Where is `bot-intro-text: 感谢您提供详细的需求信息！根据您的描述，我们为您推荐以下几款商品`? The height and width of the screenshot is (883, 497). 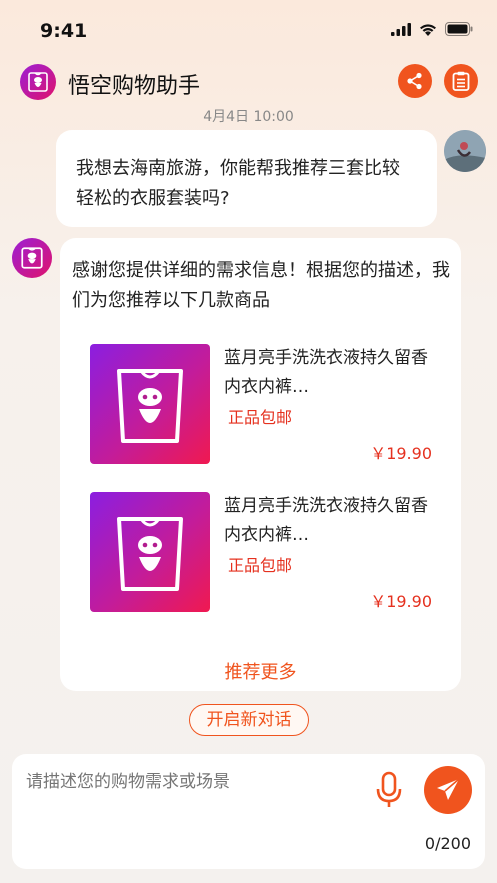 bot-intro-text: 感谢您提供详细的需求信息！根据您的描述，我们为您推荐以下几款商品 is located at coordinates (261, 285).